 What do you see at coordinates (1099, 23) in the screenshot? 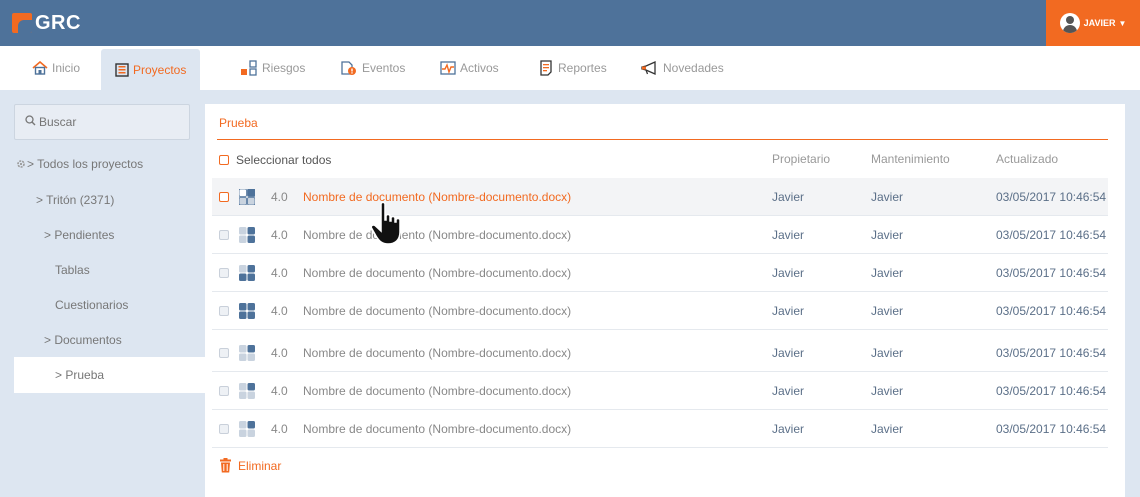
I see `user-name: JAVIER` at bounding box center [1099, 23].